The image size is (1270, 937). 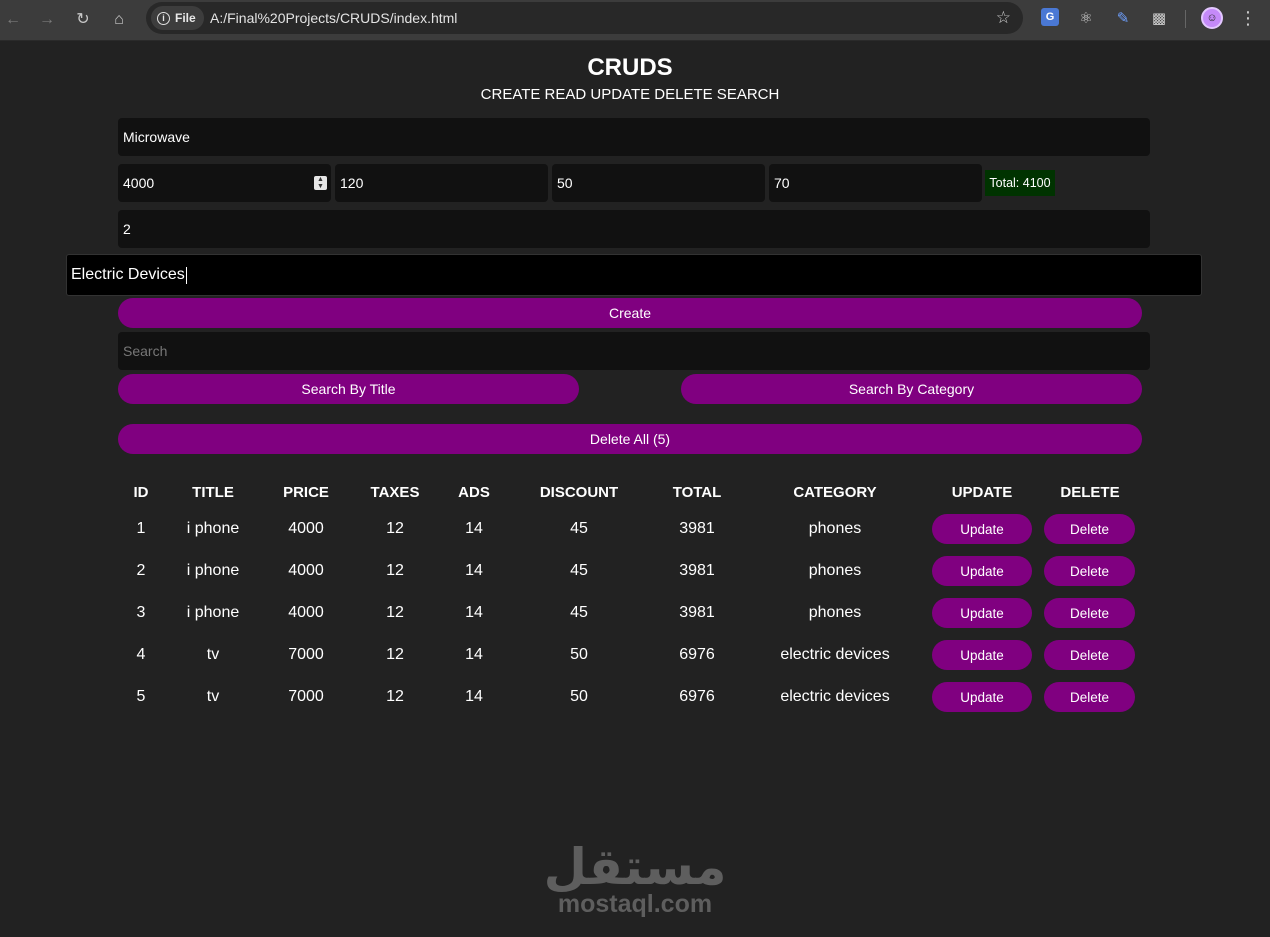 I want to click on cell-id: 1, so click(x=141, y=528).